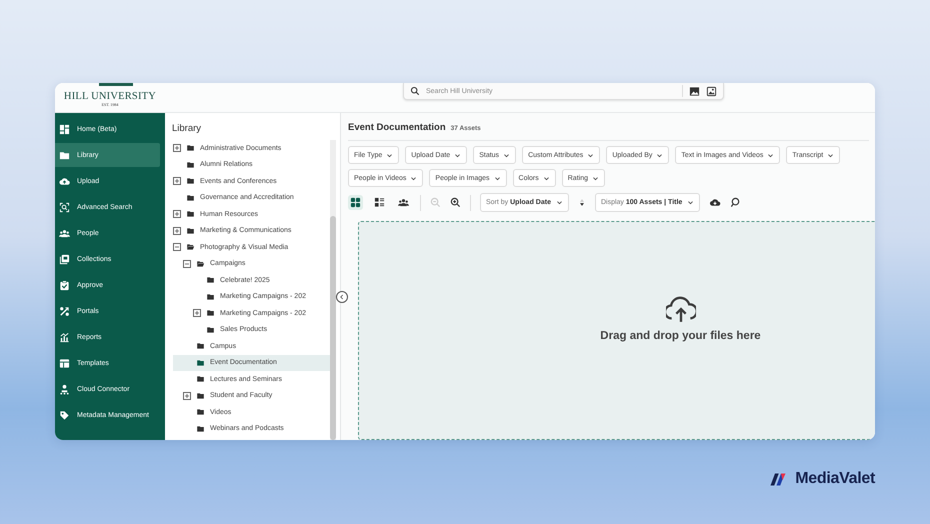 This screenshot has height=524, width=930. I want to click on tools-icon, so click(64, 311).